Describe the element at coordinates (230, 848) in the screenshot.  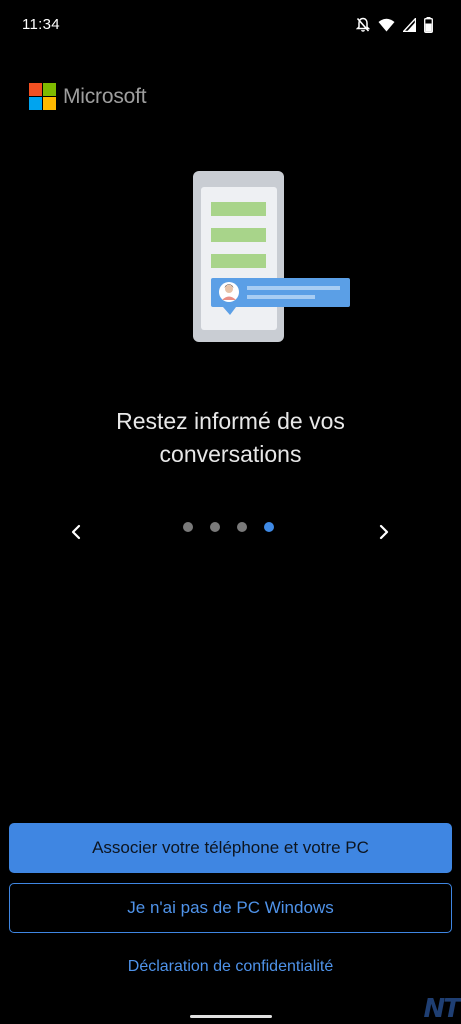
I see `link-phone-and-pc-button: Associer votre téléphone et votre PC` at that location.